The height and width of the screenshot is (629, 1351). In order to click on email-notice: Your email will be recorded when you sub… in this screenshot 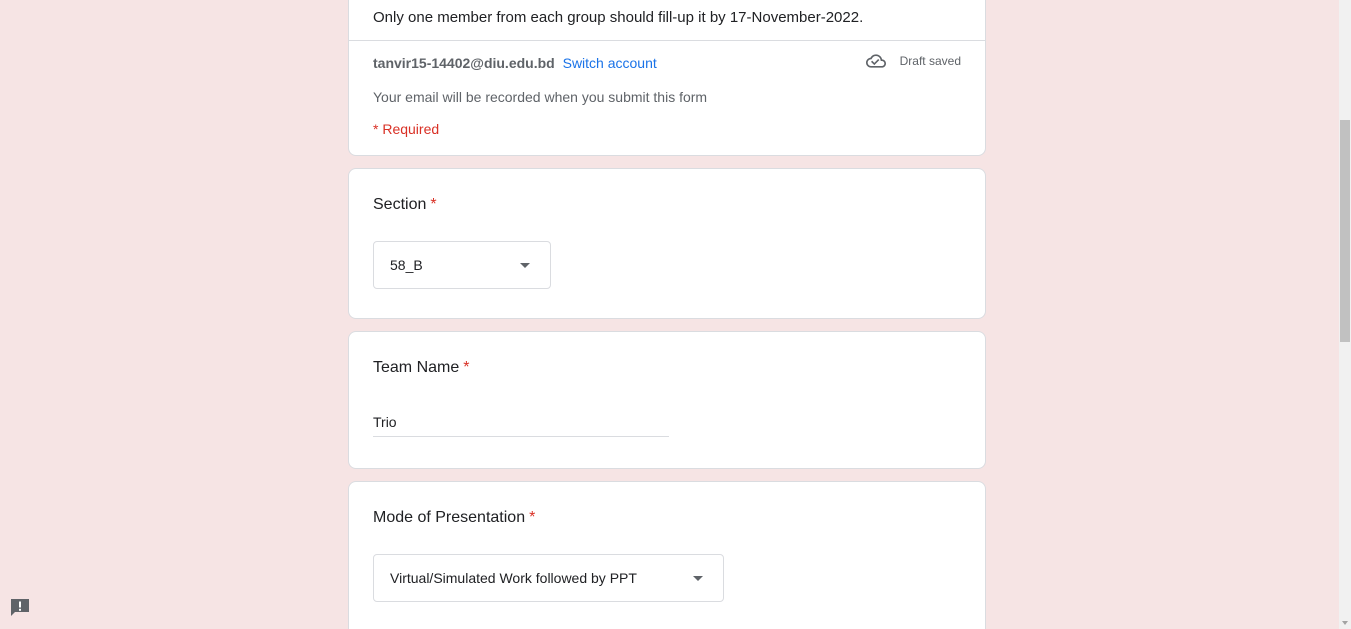, I will do `click(540, 97)`.